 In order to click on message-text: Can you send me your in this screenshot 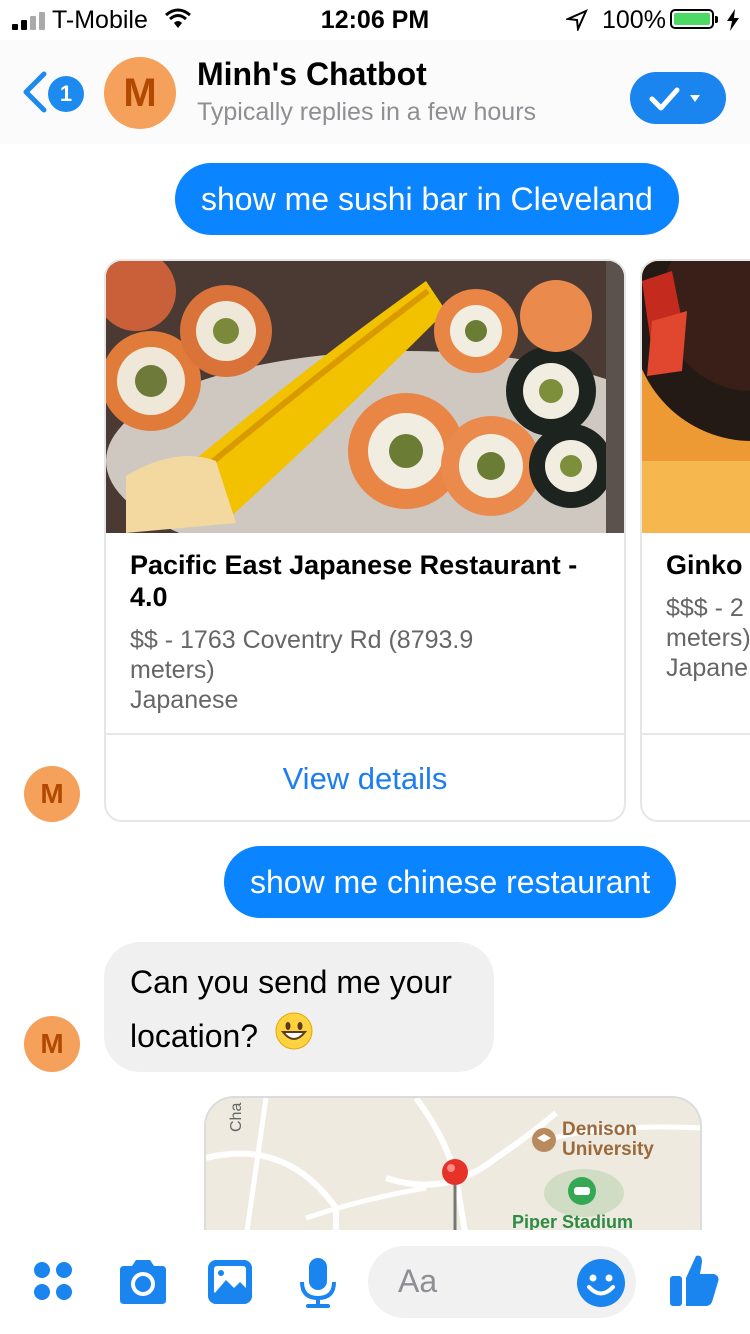, I will do `click(291, 982)`.